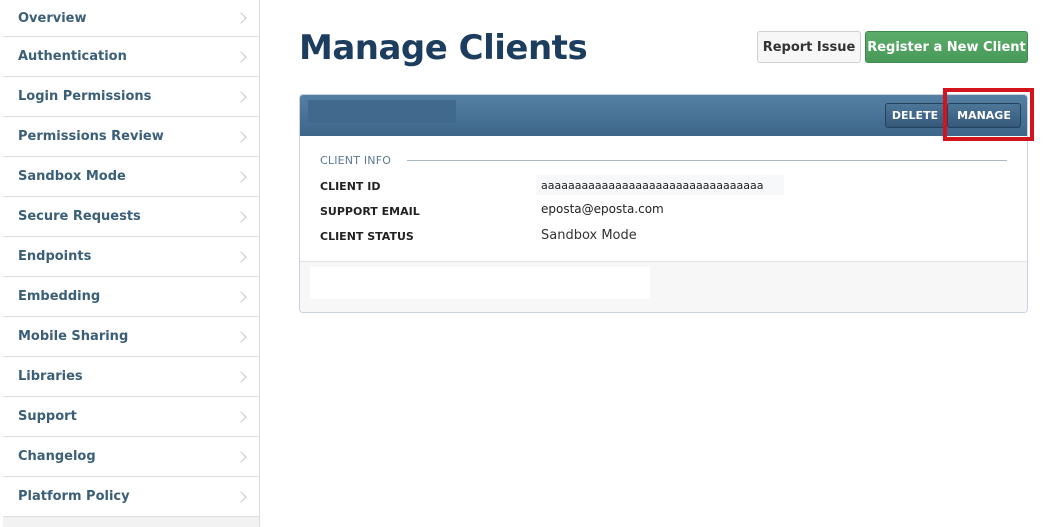 This screenshot has height=527, width=1044. What do you see at coordinates (55, 256) in the screenshot?
I see `sidebar-item-label: Endpoints` at bounding box center [55, 256].